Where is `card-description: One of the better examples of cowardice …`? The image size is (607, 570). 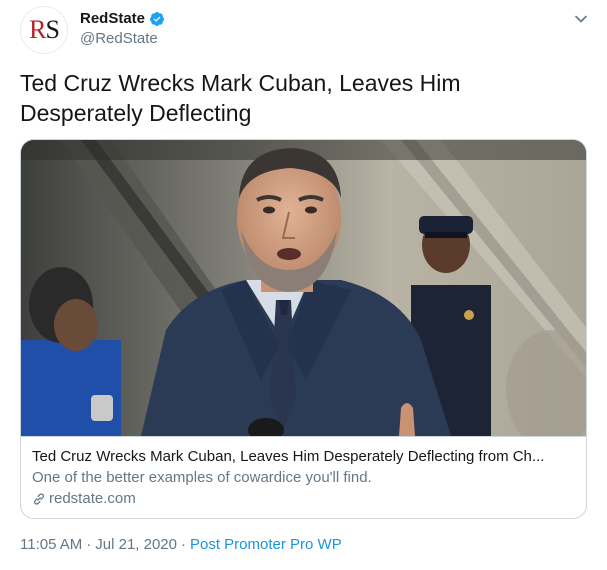 card-description: One of the better examples of cowardice … is located at coordinates (202, 477).